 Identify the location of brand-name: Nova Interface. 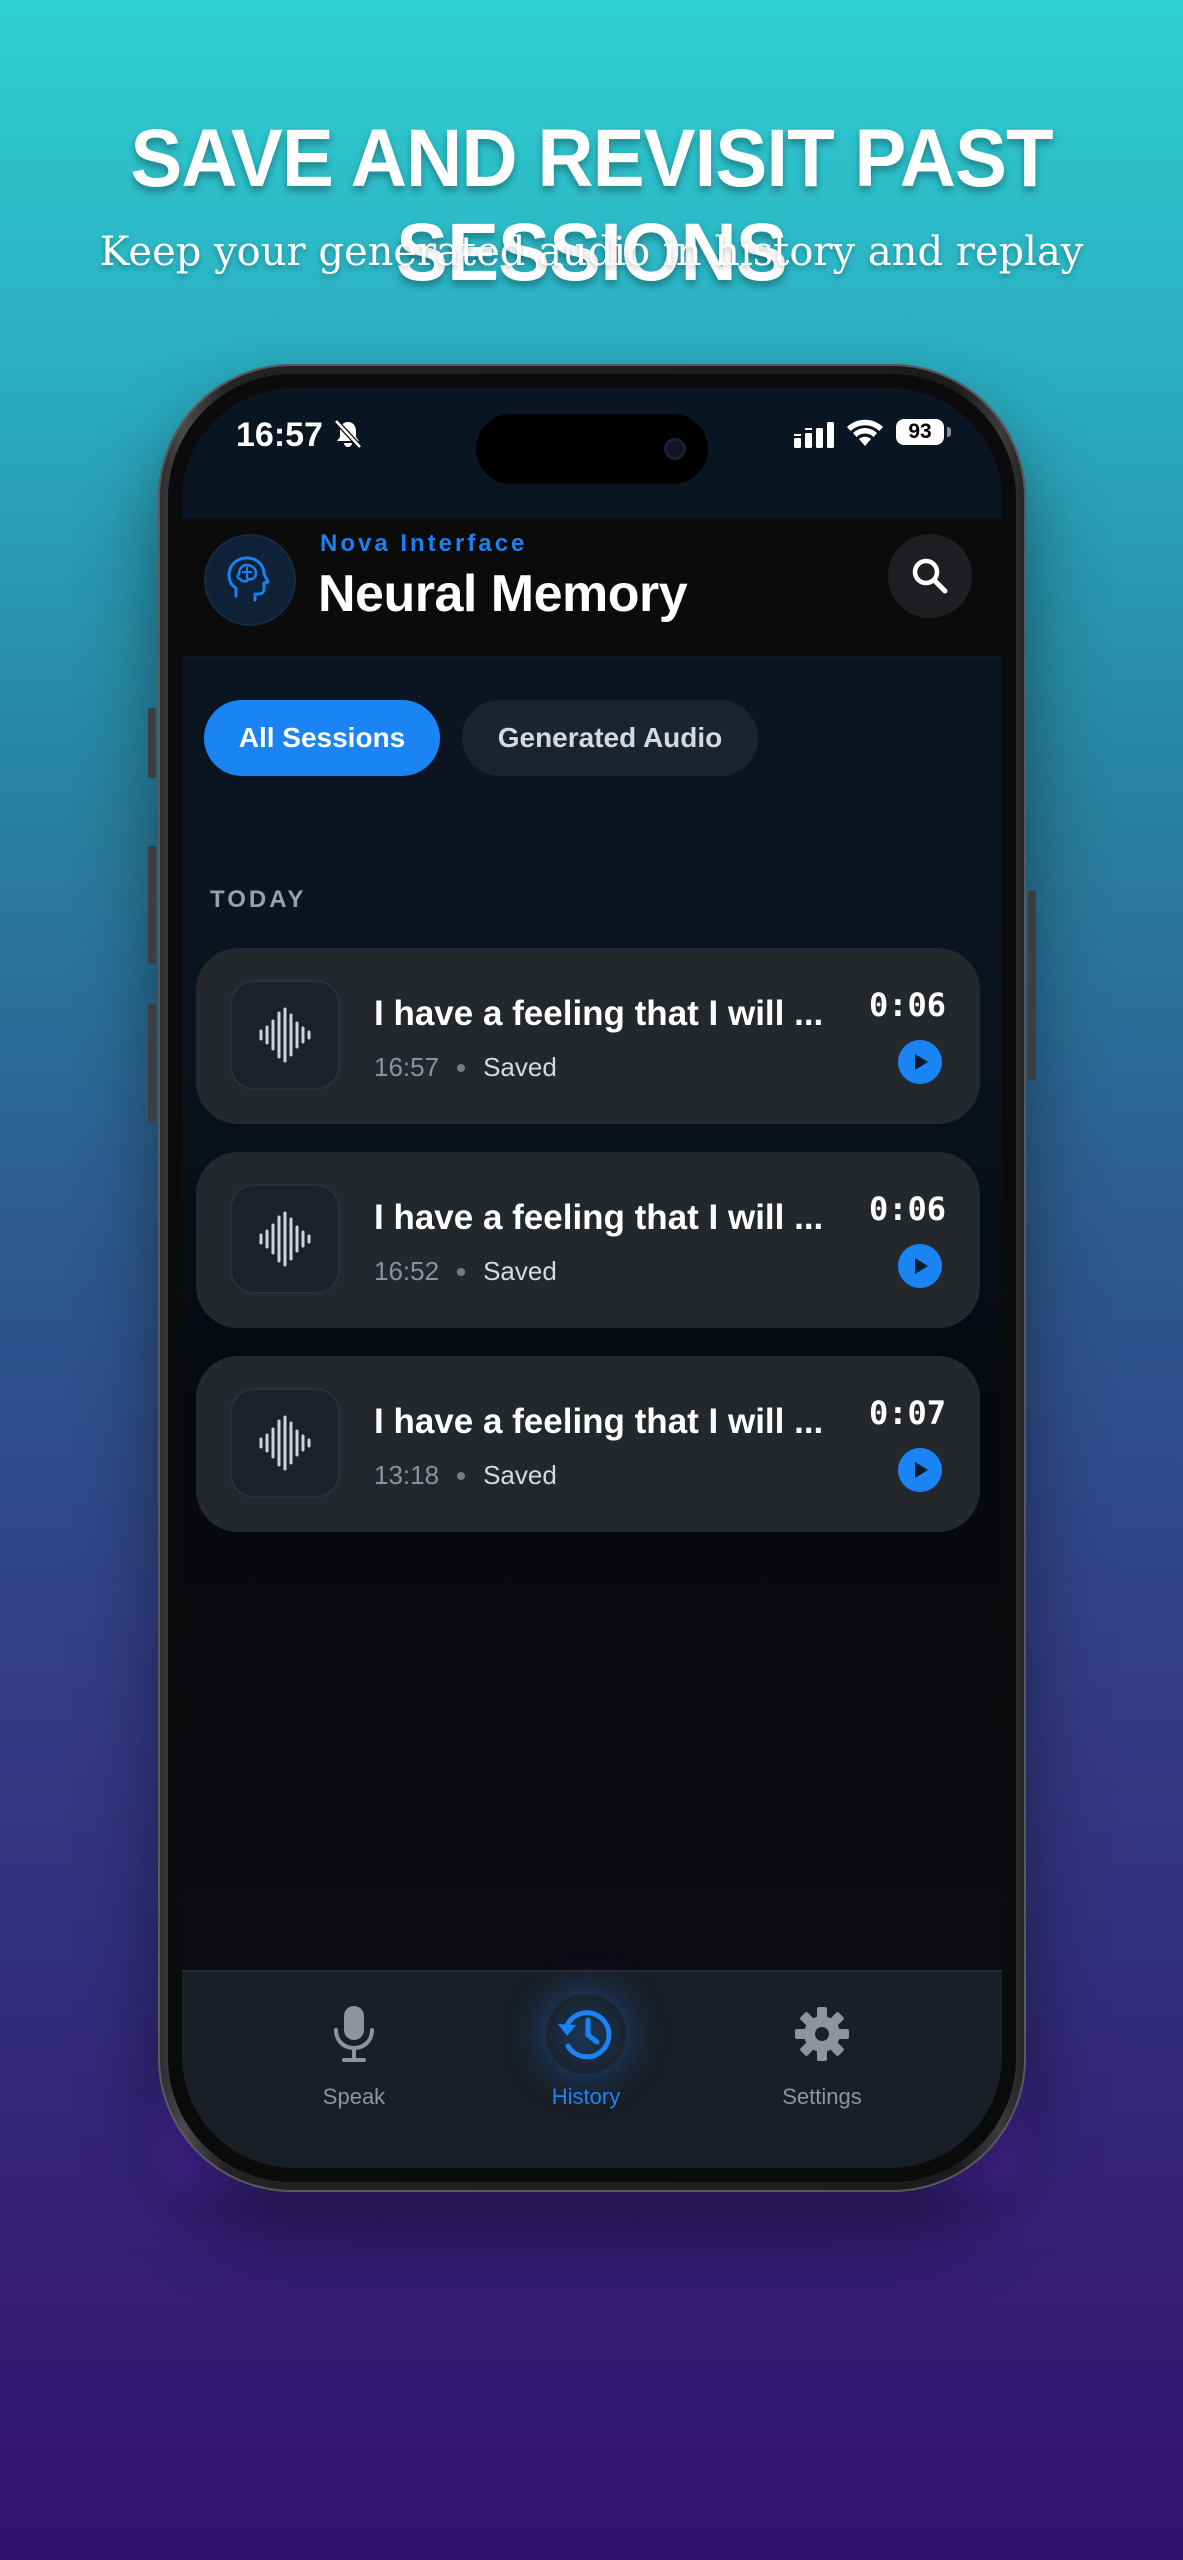
(424, 543).